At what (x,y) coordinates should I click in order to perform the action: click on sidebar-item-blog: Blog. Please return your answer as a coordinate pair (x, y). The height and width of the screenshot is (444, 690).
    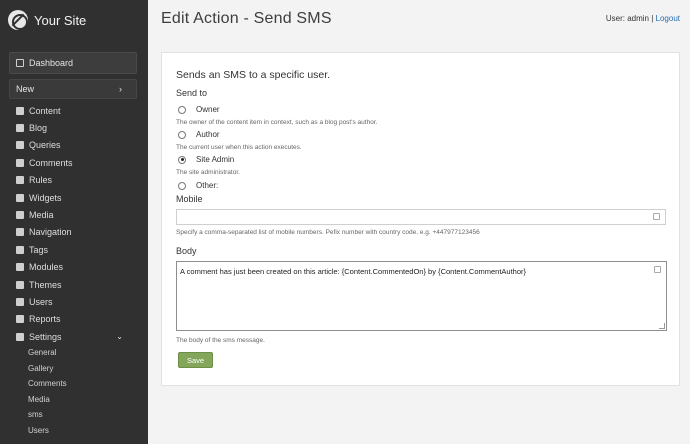
    Looking at the image, I should click on (74, 127).